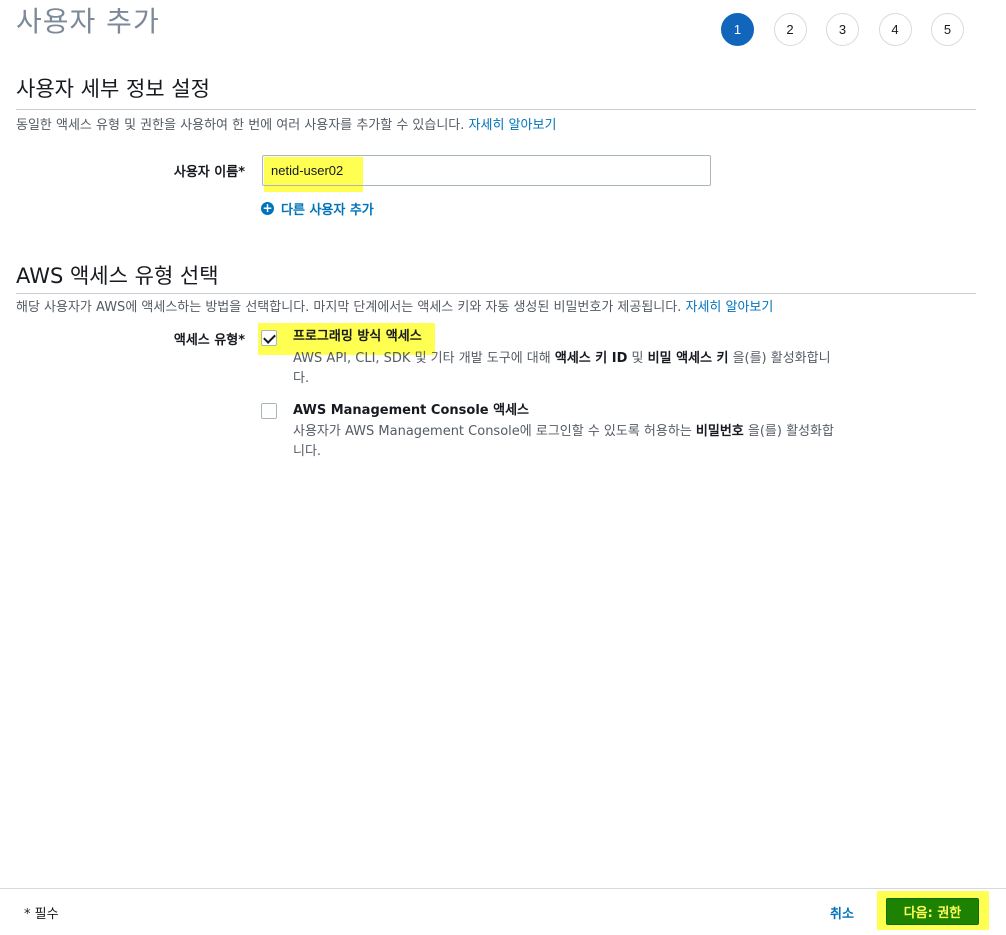  What do you see at coordinates (947, 29) in the screenshot?
I see `step-5: 5` at bounding box center [947, 29].